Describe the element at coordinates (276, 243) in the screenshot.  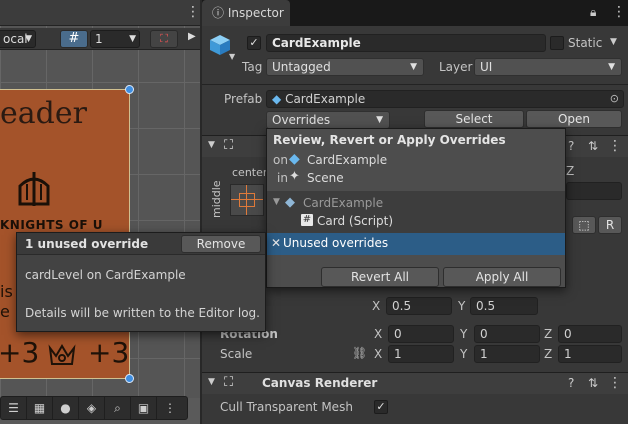
I see `close-icon: ✕` at that location.